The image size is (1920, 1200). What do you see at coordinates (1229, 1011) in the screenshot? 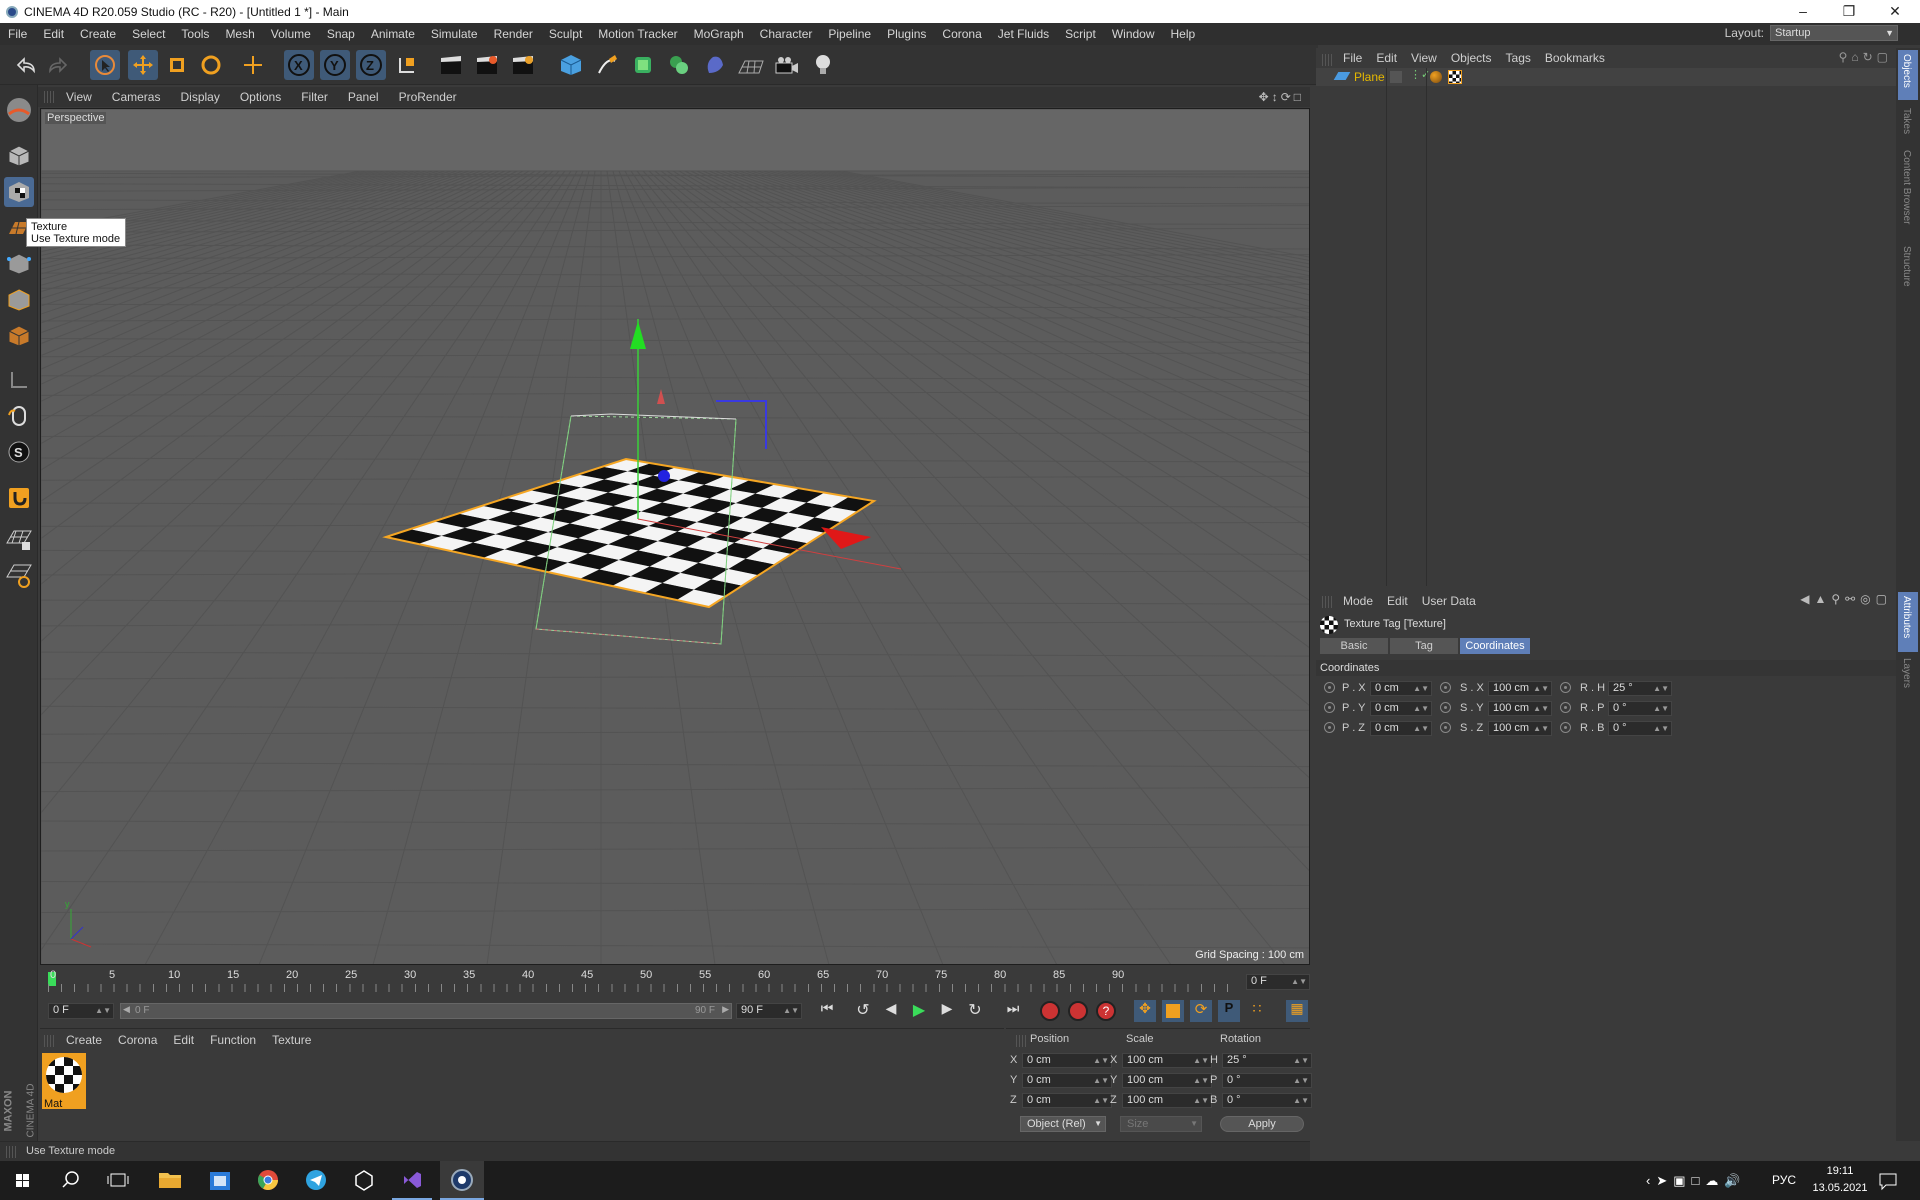
I see `key-parameter-button: P` at bounding box center [1229, 1011].